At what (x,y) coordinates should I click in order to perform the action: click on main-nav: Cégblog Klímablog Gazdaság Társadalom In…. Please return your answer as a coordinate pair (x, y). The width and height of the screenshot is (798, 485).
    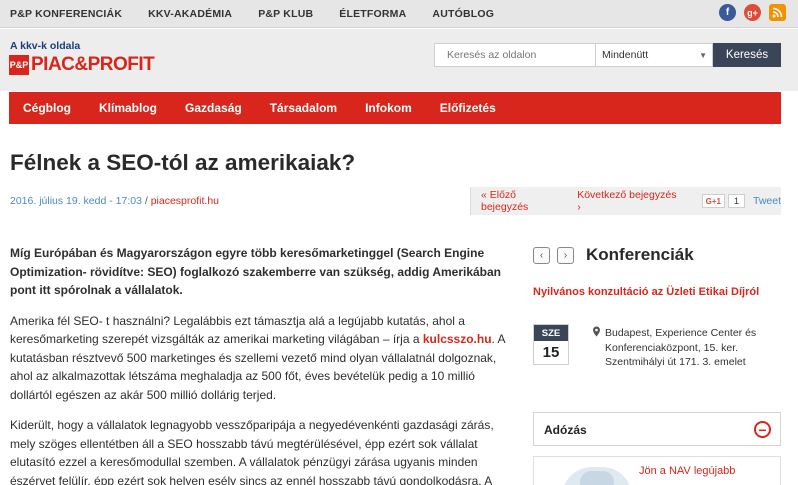
    Looking at the image, I should click on (395, 108).